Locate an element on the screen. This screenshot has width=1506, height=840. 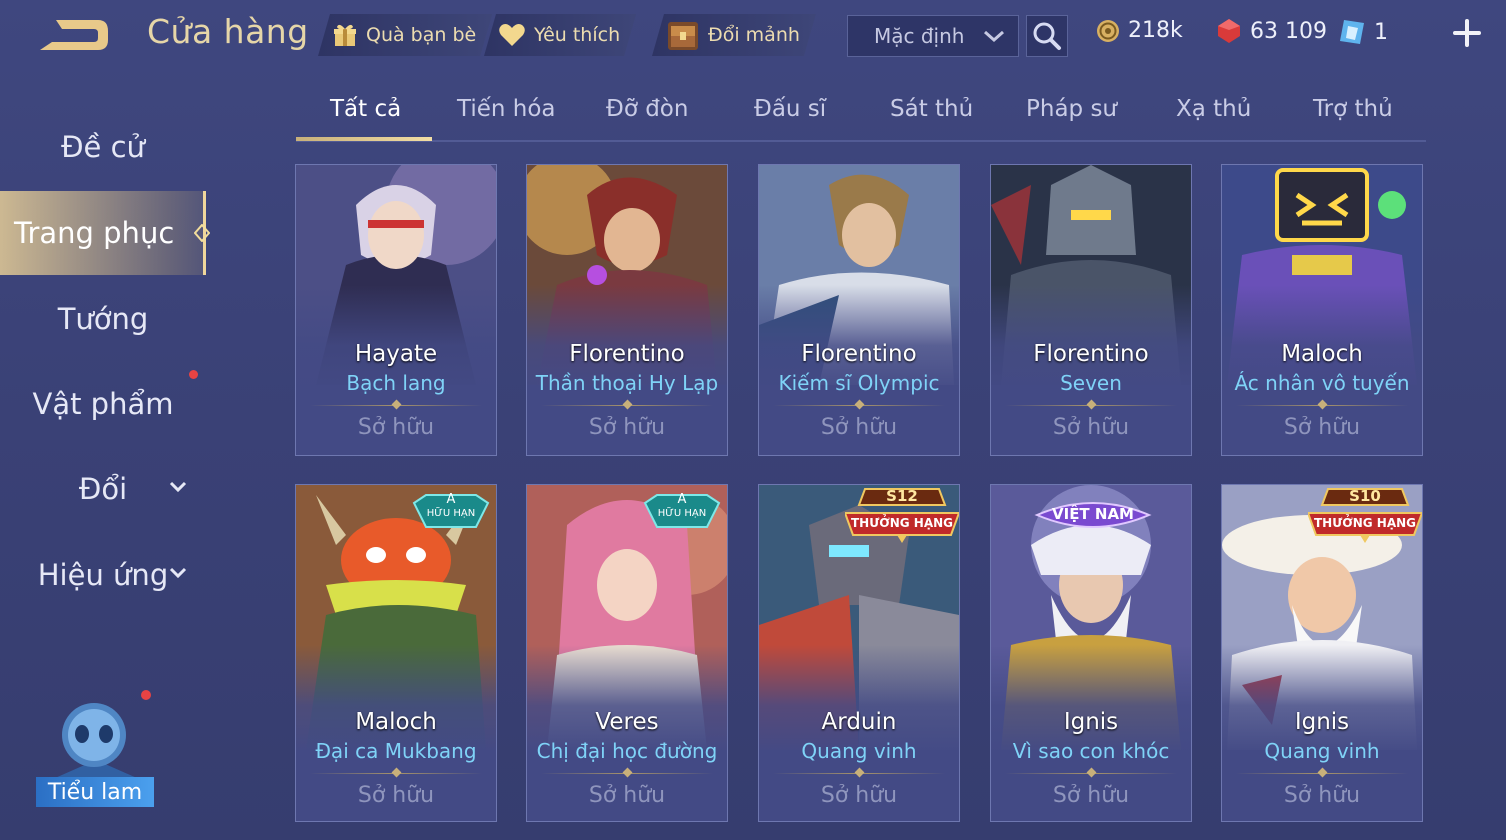
exchange-fragments-button: Đổi mảnh is located at coordinates (734, 35).